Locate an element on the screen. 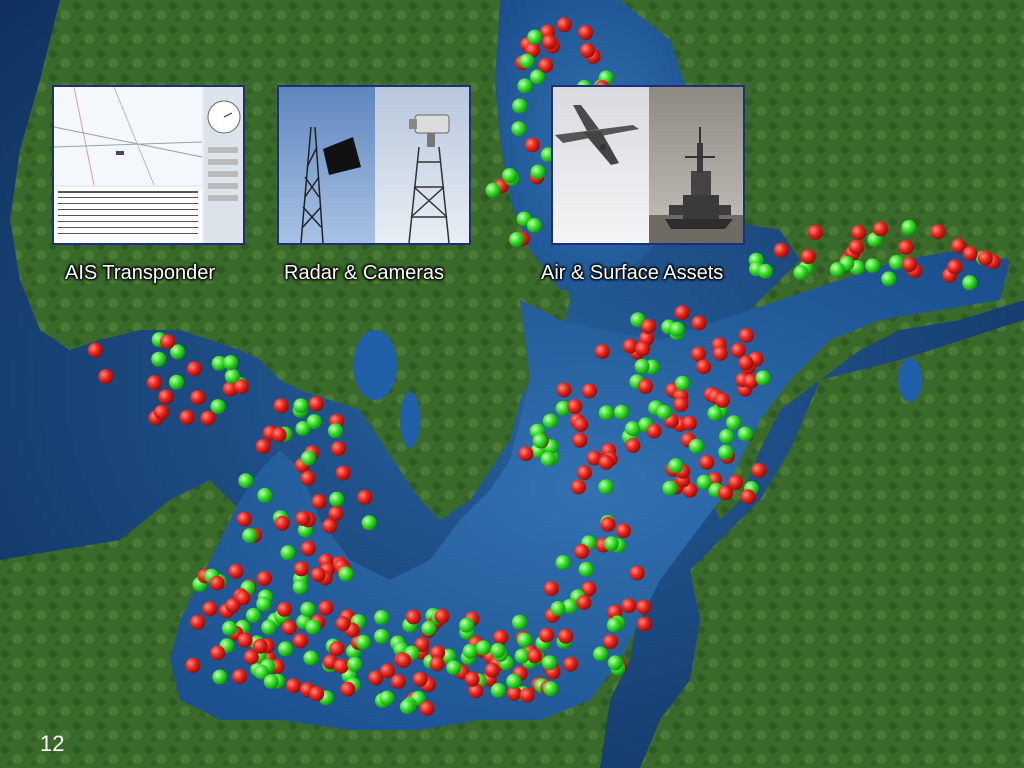  ais-transponder-caption: AIS Transponder is located at coordinates (140, 273).